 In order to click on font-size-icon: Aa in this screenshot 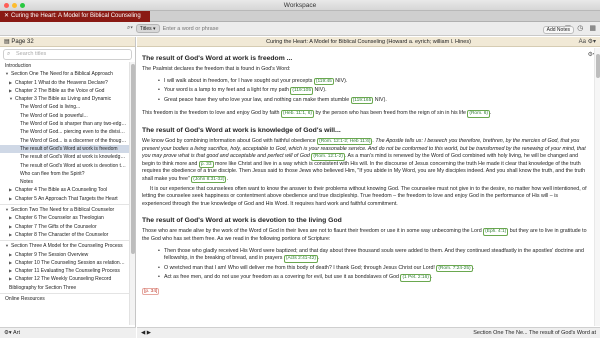, I will do `click(582, 42)`.